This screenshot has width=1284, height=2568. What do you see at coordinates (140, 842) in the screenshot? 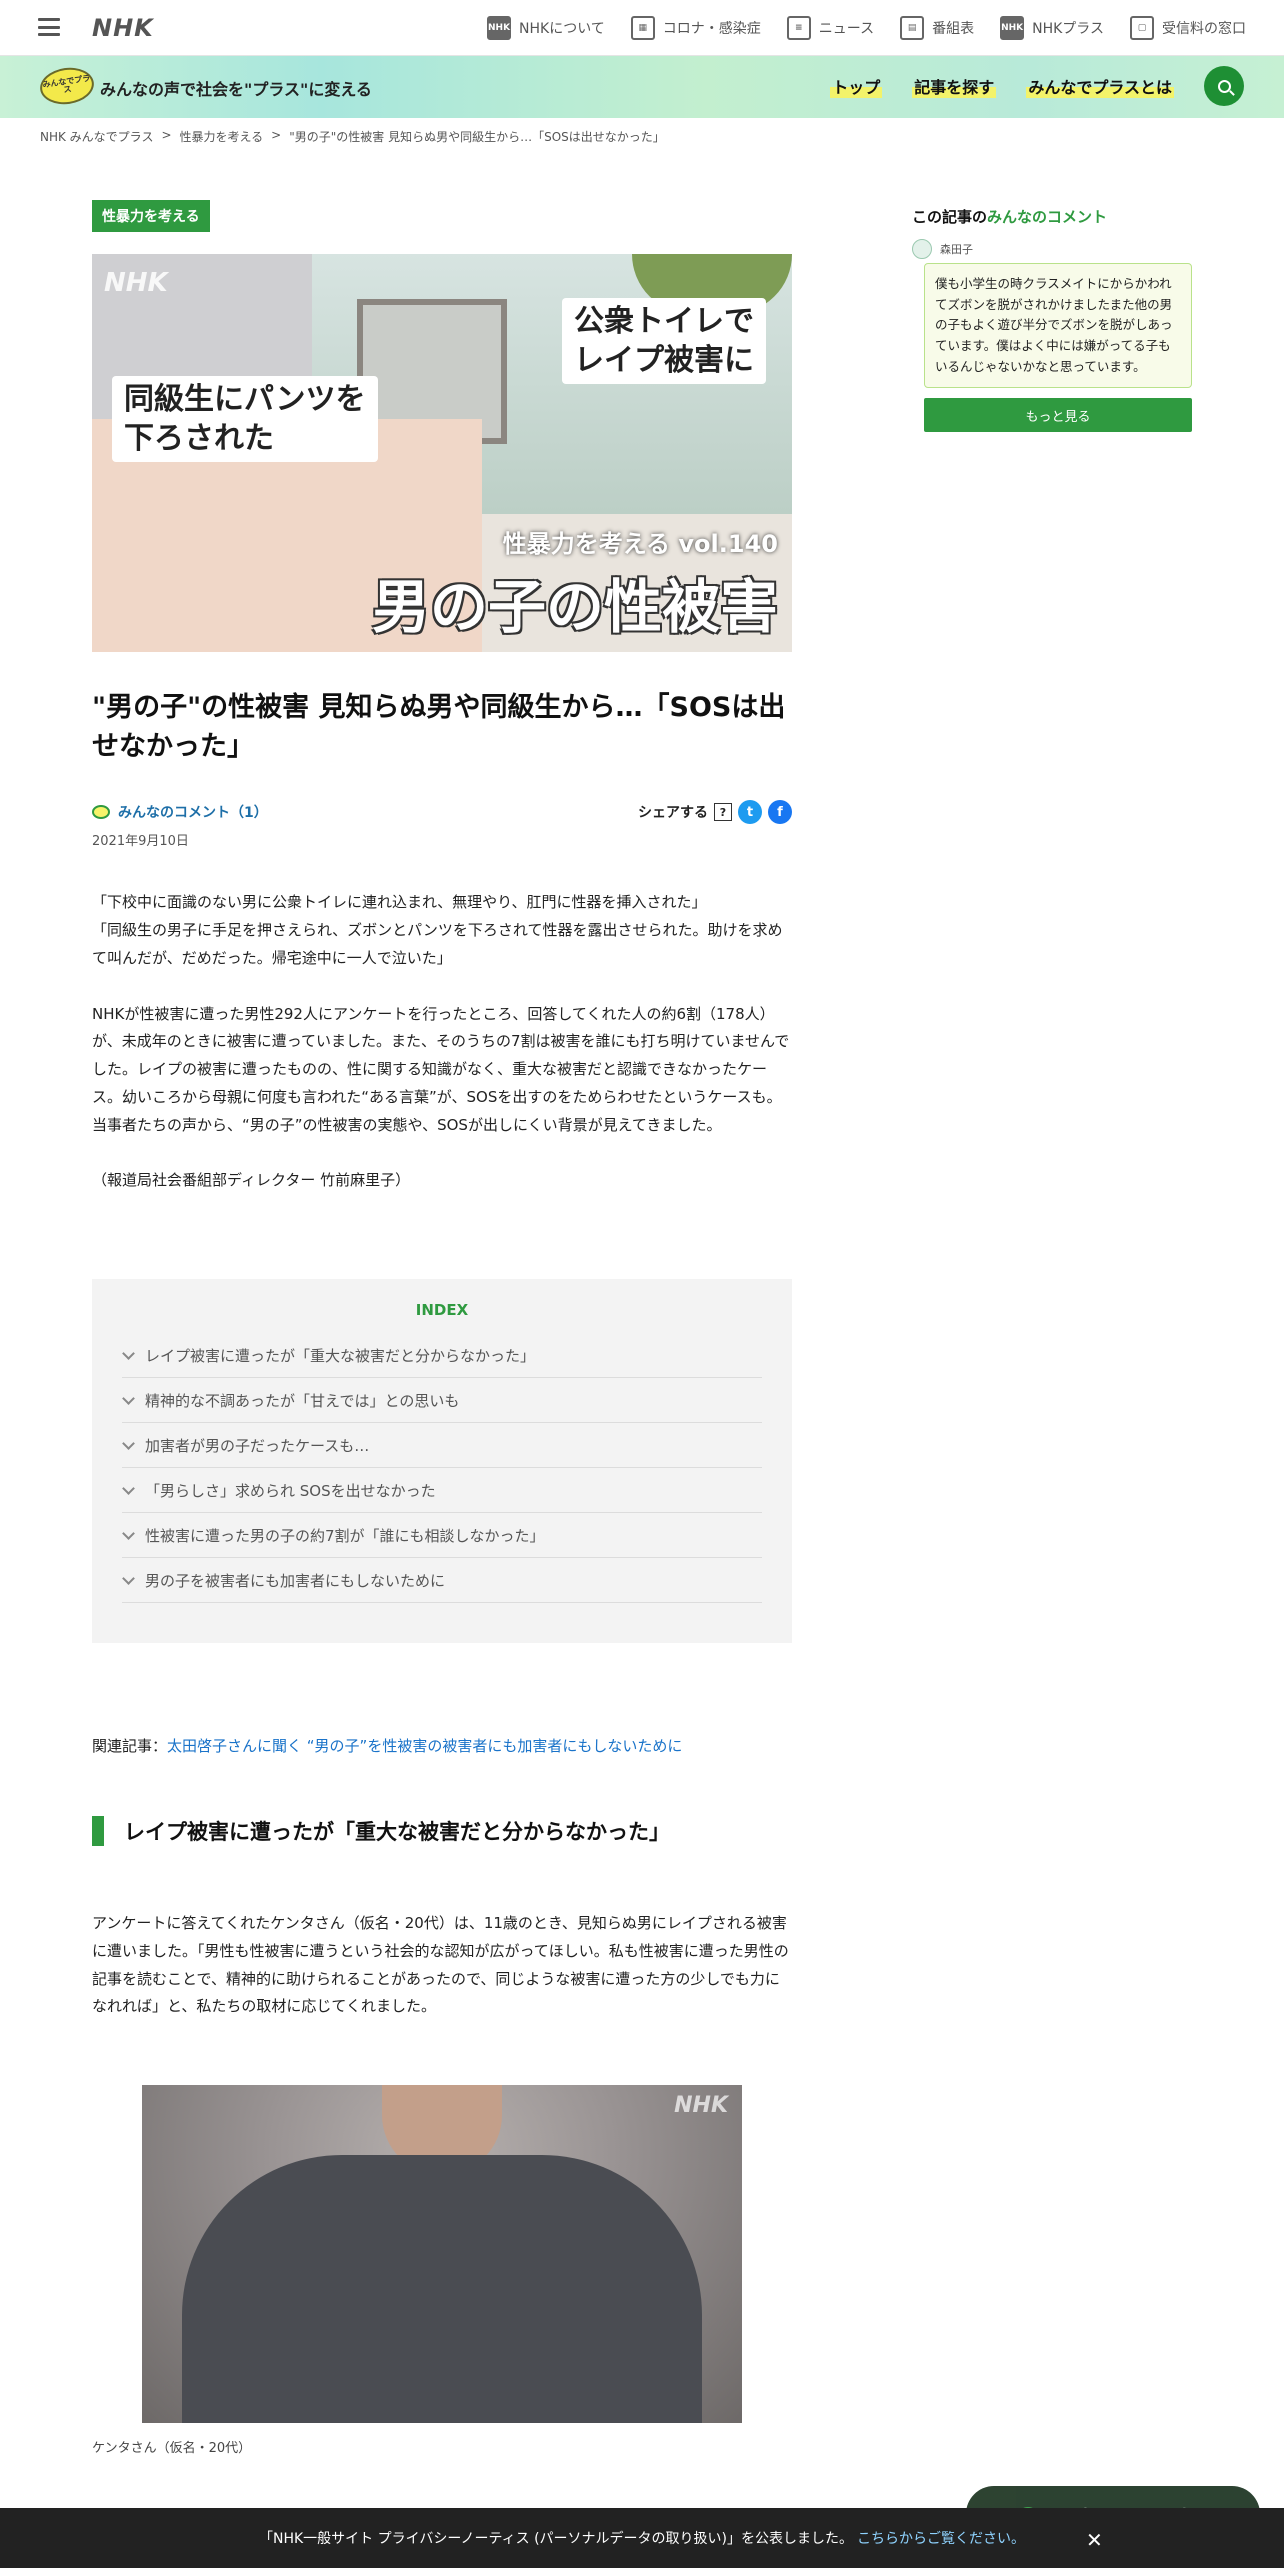
I see `publish-date: 2021年9月10日` at bounding box center [140, 842].